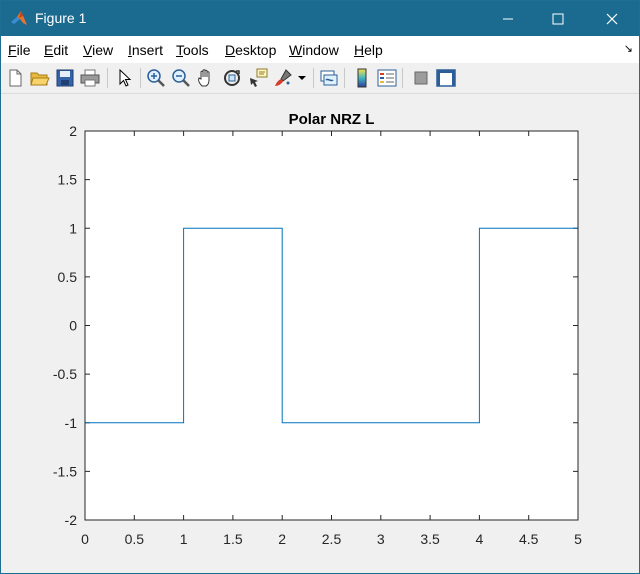 The width and height of the screenshot is (640, 574). I want to click on link-plot-button, so click(329, 78).